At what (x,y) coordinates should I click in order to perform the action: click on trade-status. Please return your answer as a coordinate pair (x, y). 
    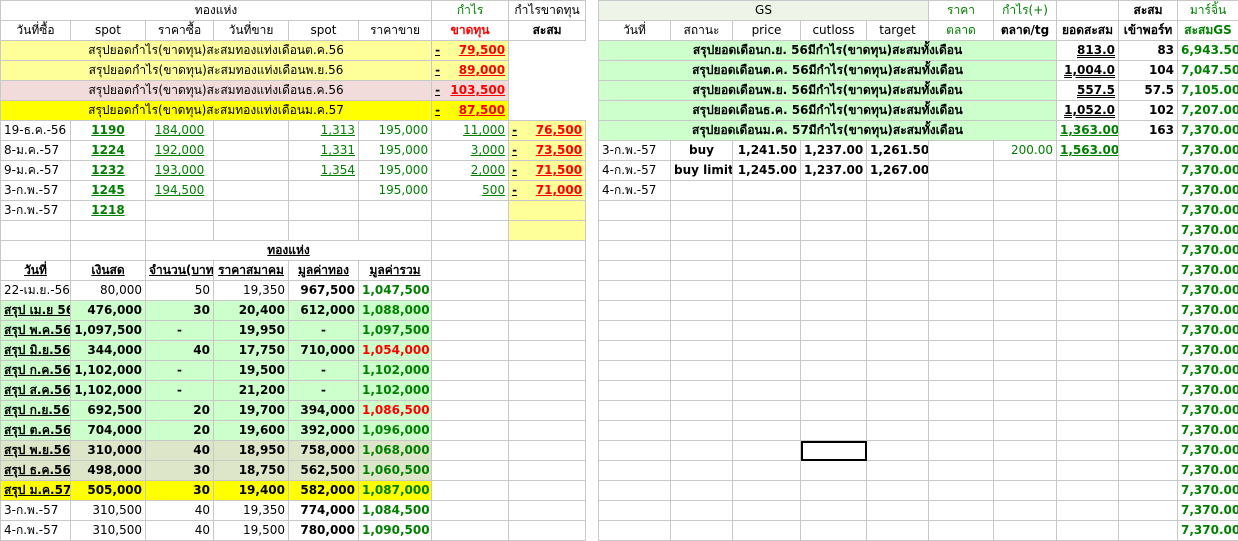
    Looking at the image, I should click on (702, 191).